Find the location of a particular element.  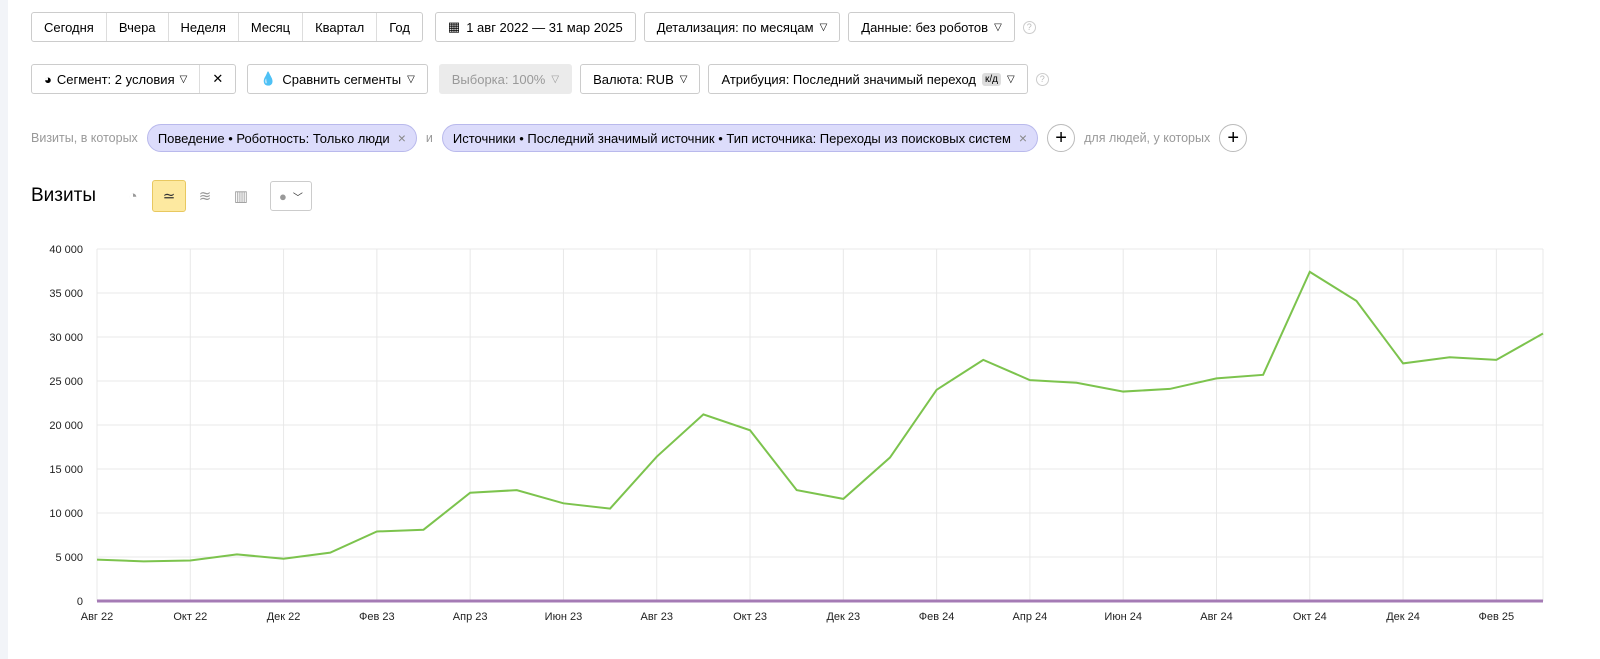

x-tick-label: Авг 23 is located at coordinates (656, 617).